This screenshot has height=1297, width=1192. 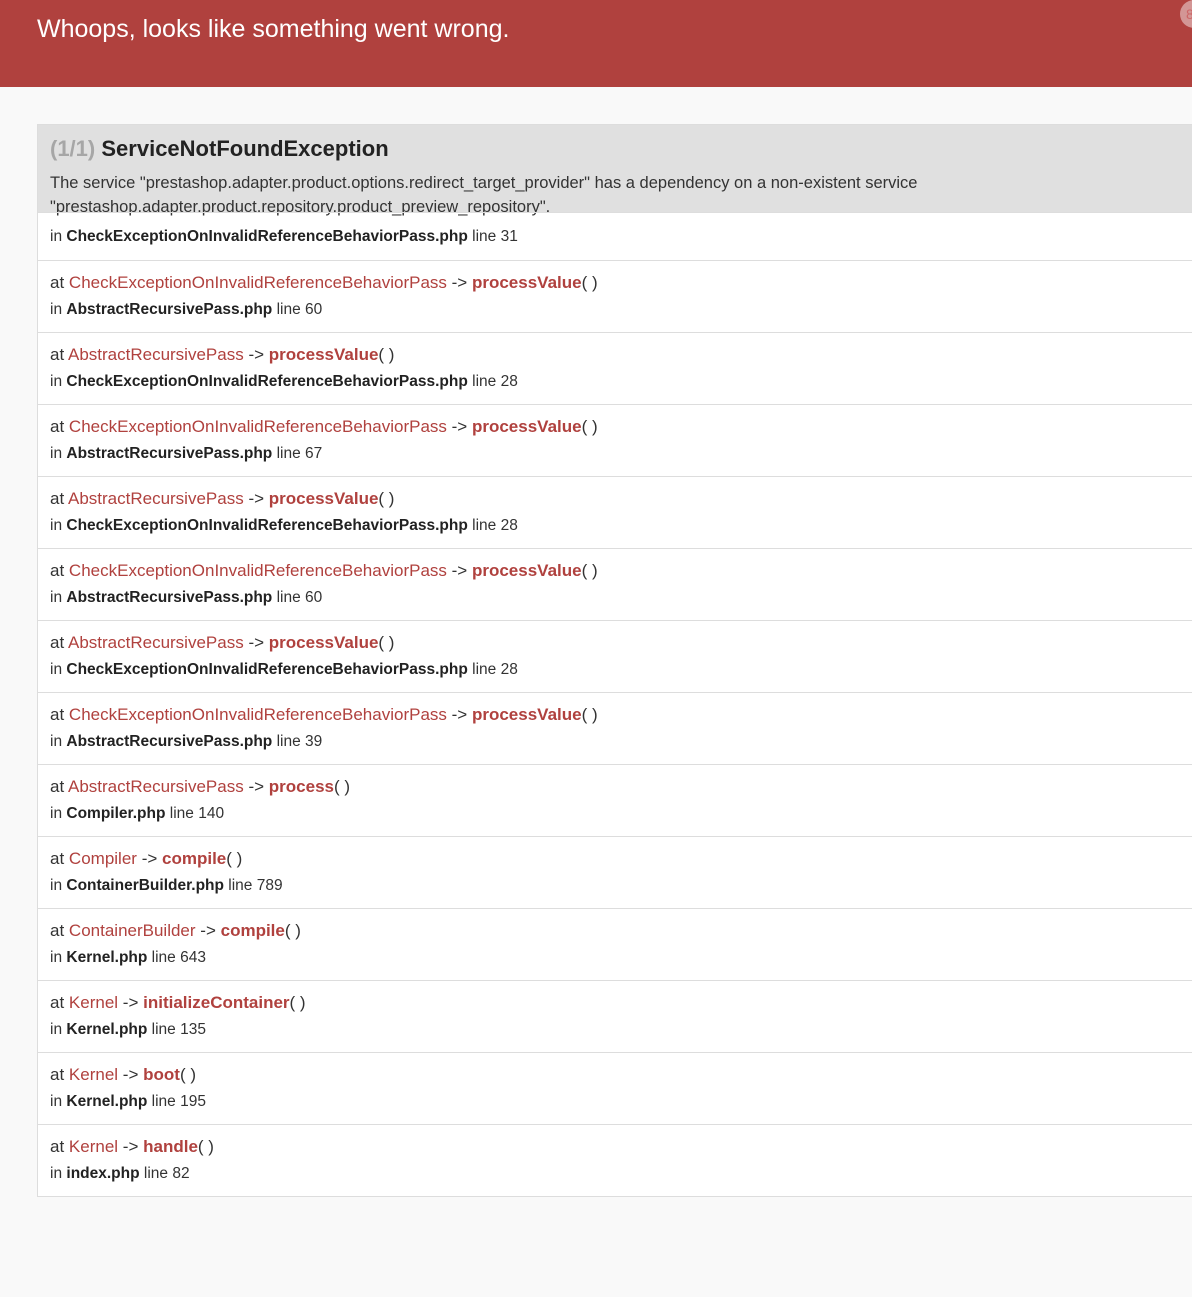 I want to click on trace-location: in Kernel.php line 643, so click(x=128, y=958).